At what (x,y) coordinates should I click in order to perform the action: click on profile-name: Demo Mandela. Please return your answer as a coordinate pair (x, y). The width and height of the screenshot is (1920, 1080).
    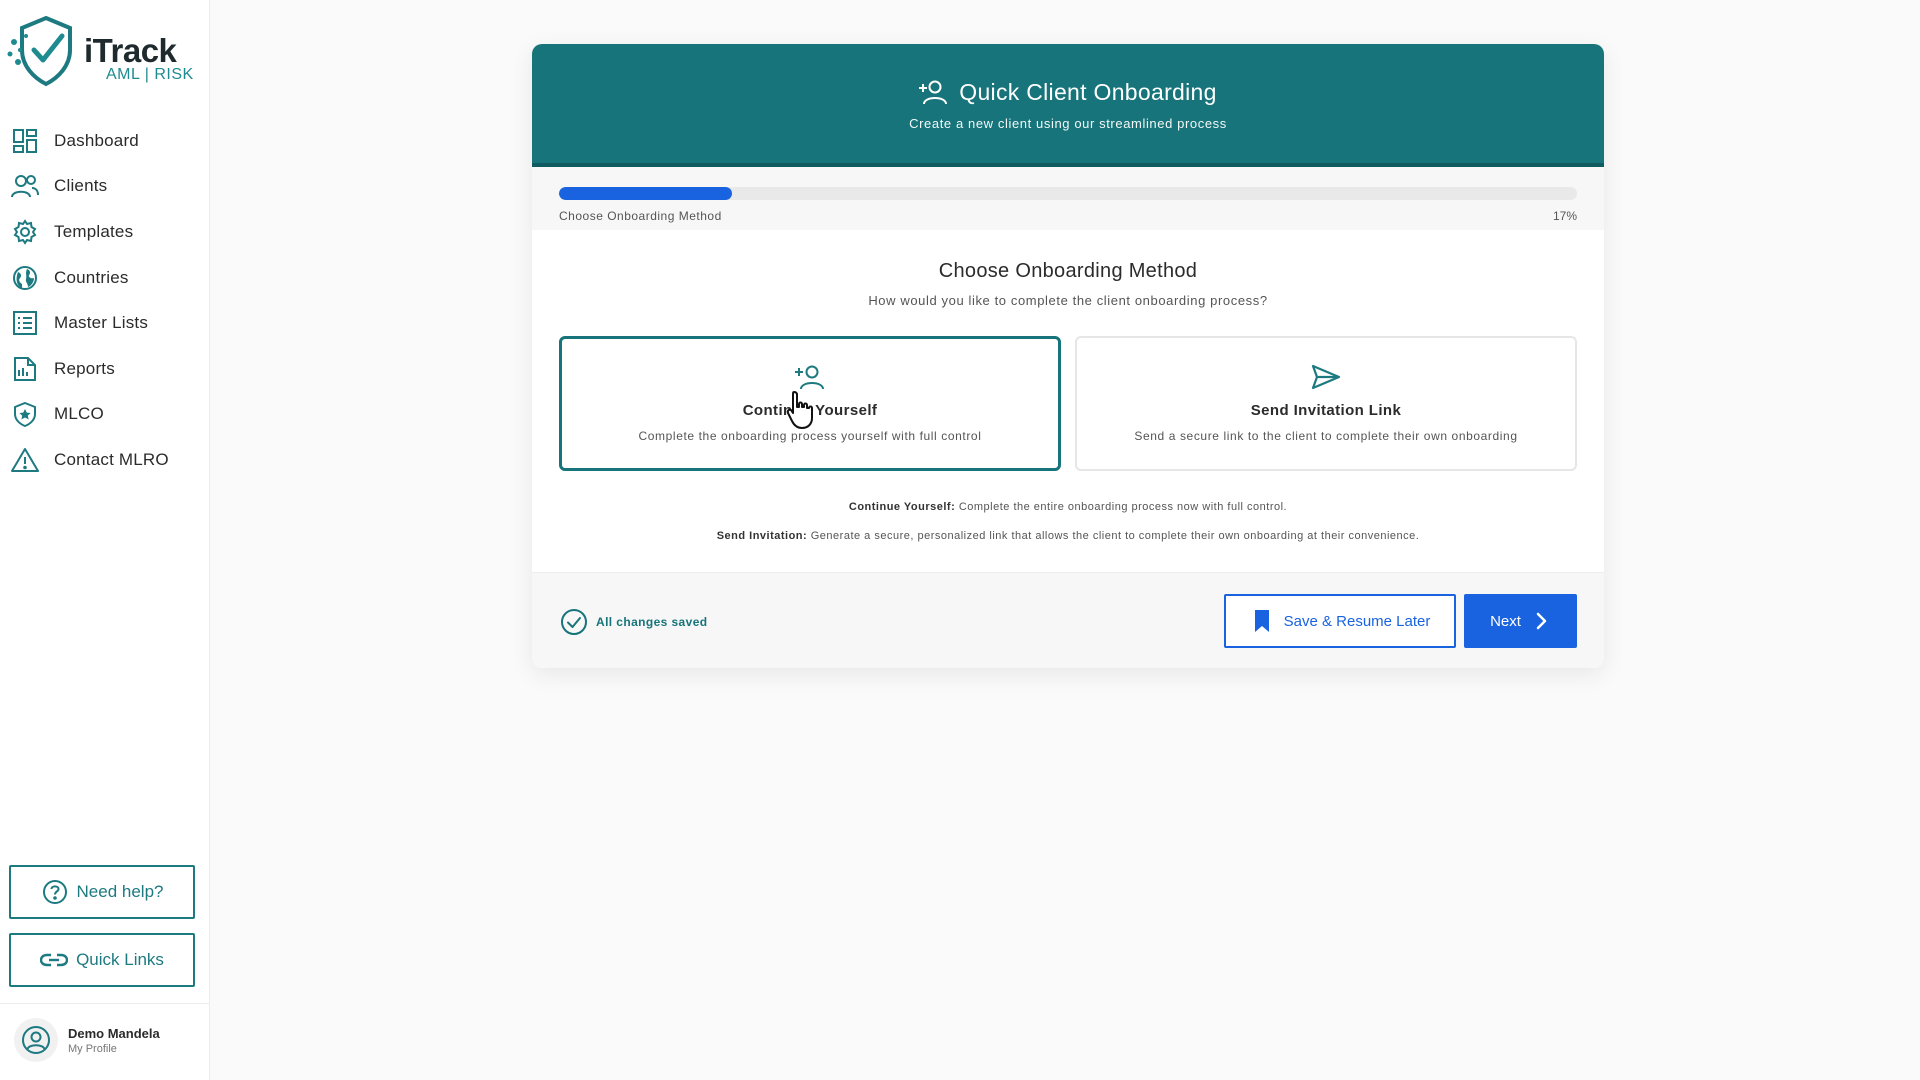
    Looking at the image, I should click on (114, 1033).